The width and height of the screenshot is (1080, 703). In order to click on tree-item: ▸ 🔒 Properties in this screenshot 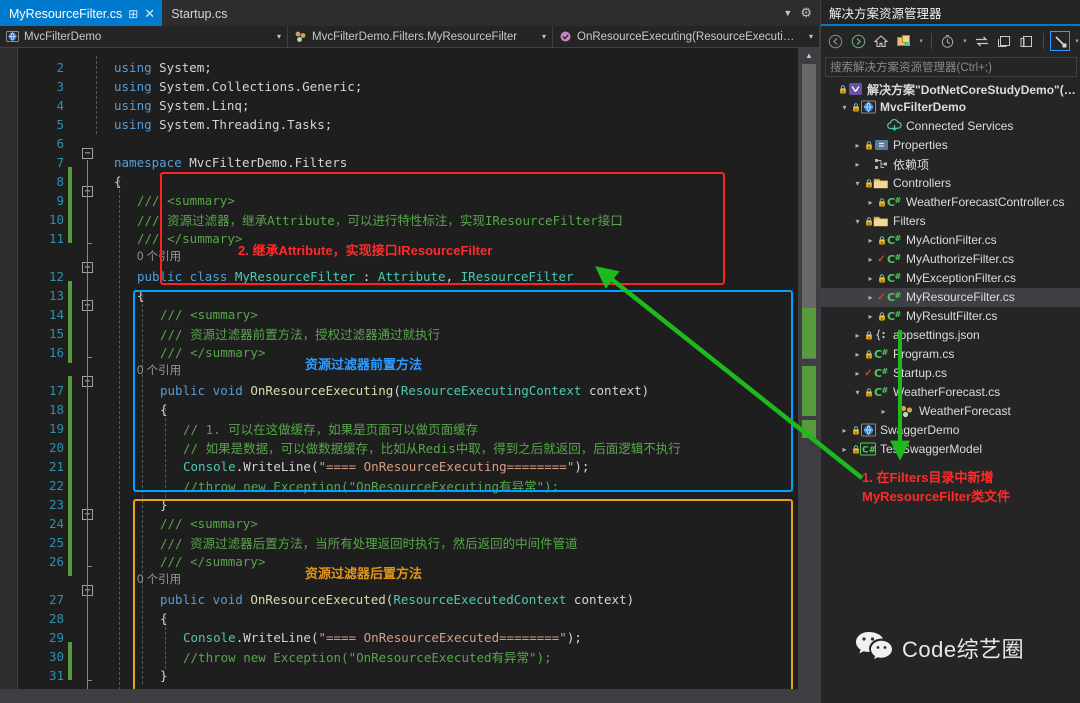, I will do `click(950, 145)`.